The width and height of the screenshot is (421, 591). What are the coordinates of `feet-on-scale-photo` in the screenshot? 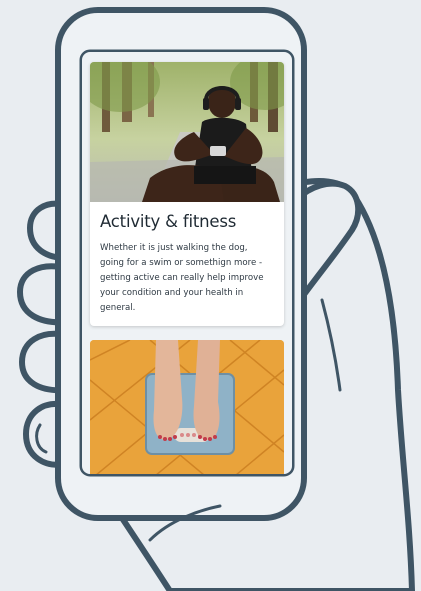 It's located at (187, 407).